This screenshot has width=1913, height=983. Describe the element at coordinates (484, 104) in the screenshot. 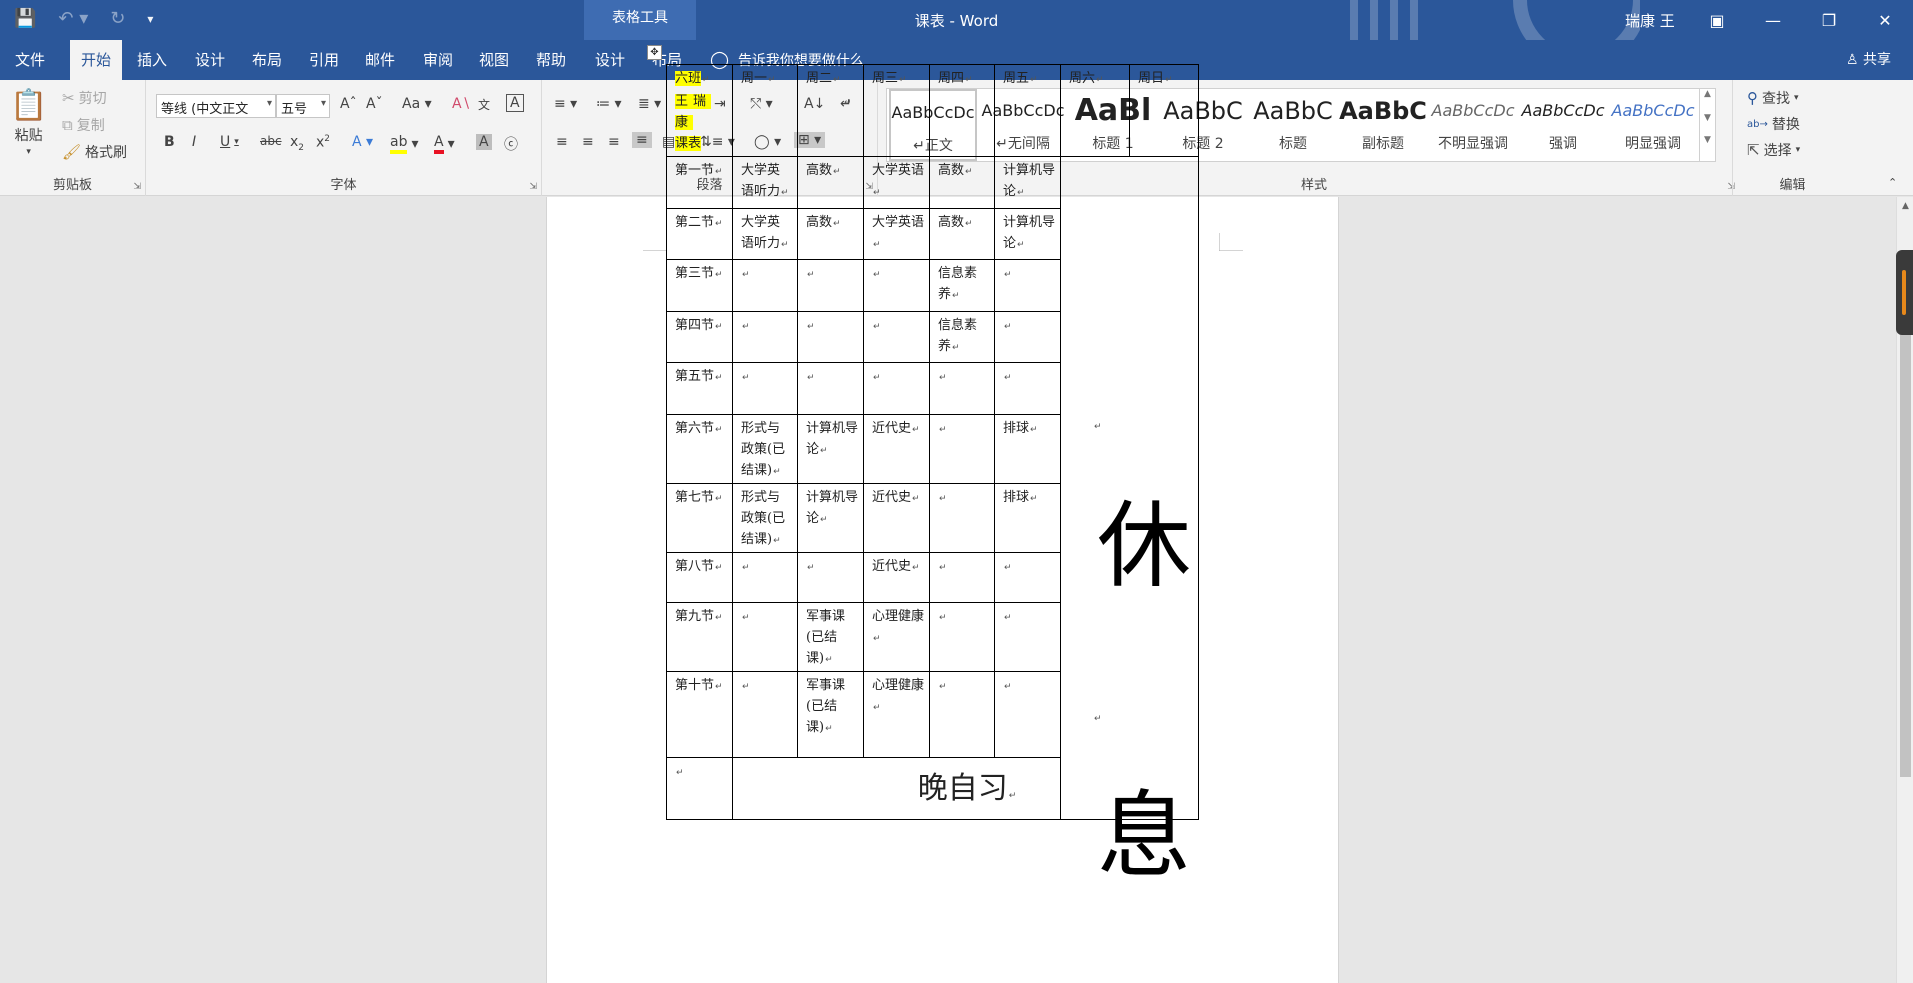

I see `phonetic-guide-button: 文` at that location.